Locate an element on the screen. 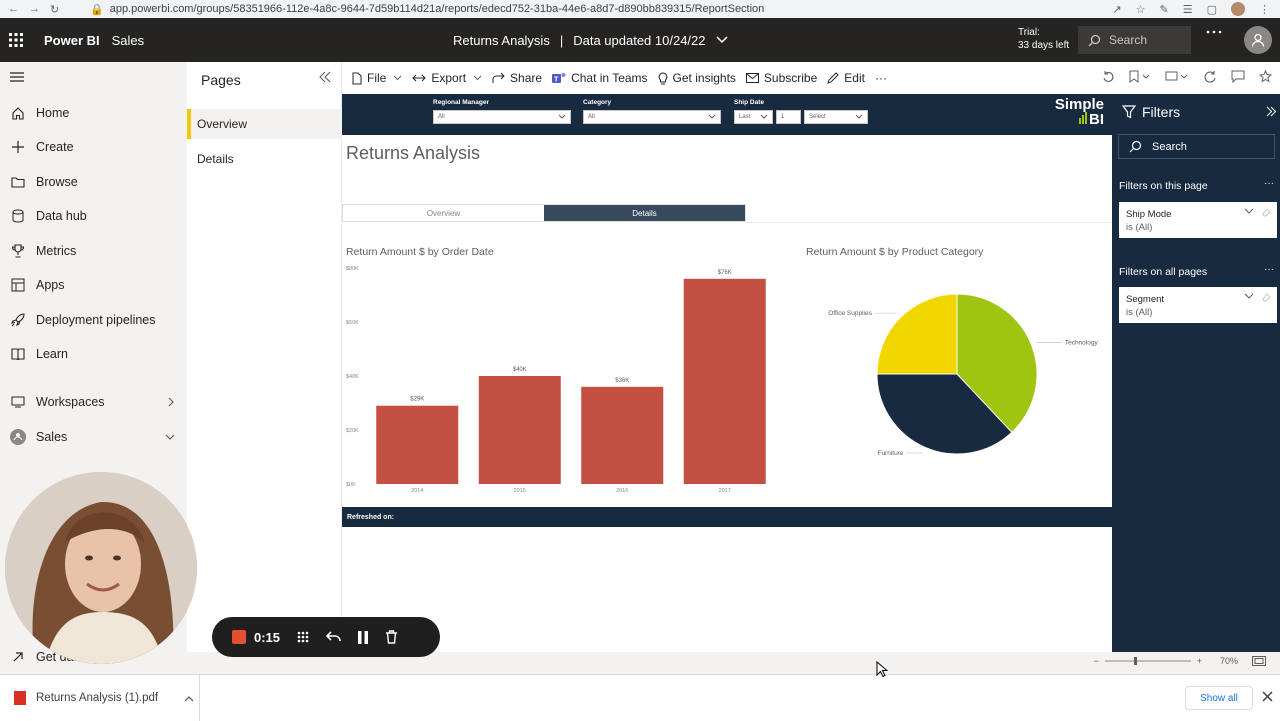 Image resolution: width=1280 pixels, height=721 pixels. trial-status: Trial: 33 days left is located at coordinates (1043, 39).